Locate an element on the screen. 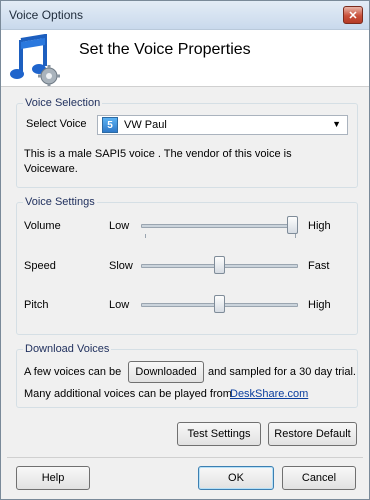 Image resolution: width=370 pixels, height=500 pixels. pitch-min-label: Low is located at coordinates (119, 305).